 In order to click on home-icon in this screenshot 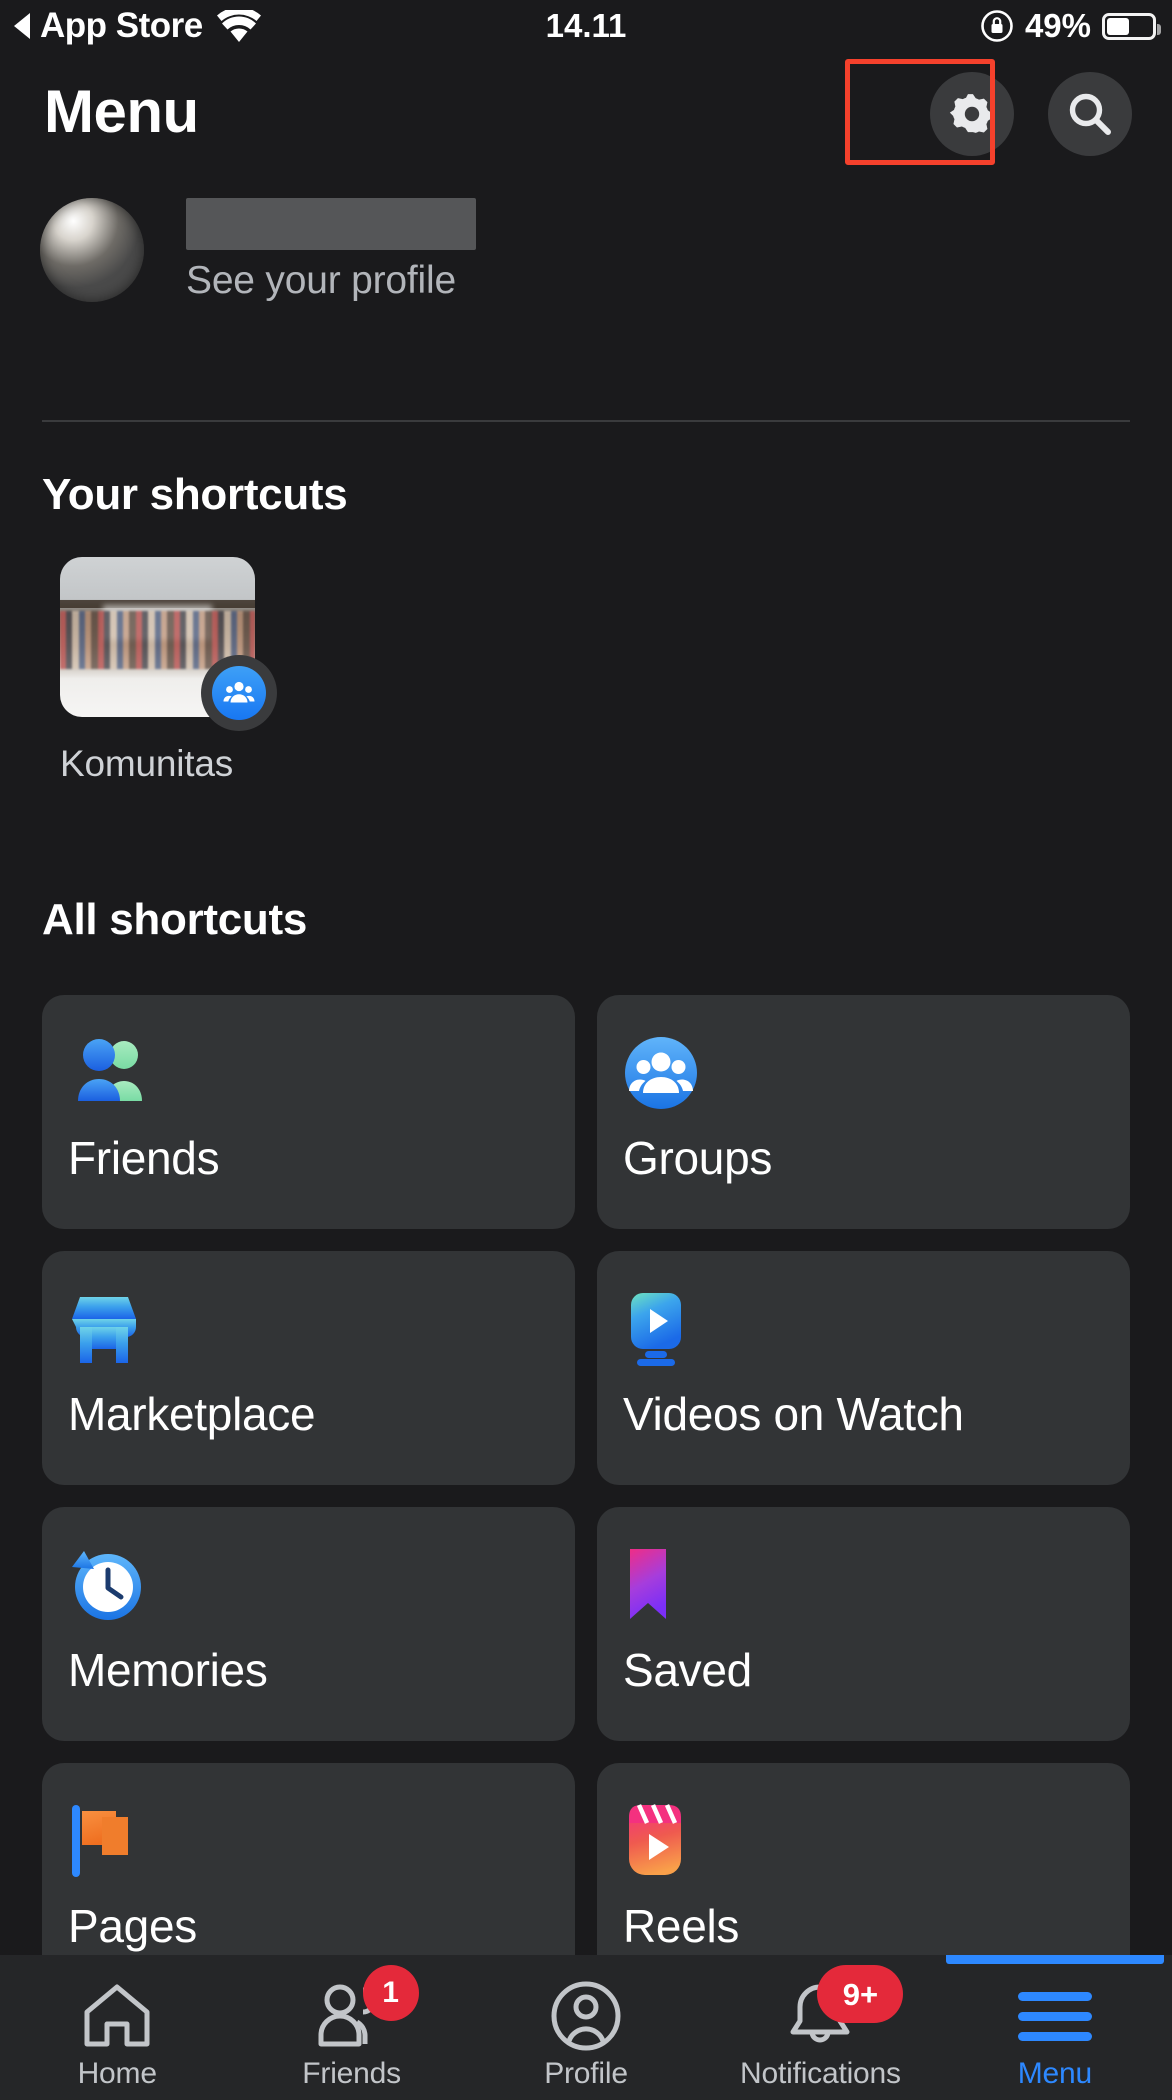, I will do `click(117, 2016)`.